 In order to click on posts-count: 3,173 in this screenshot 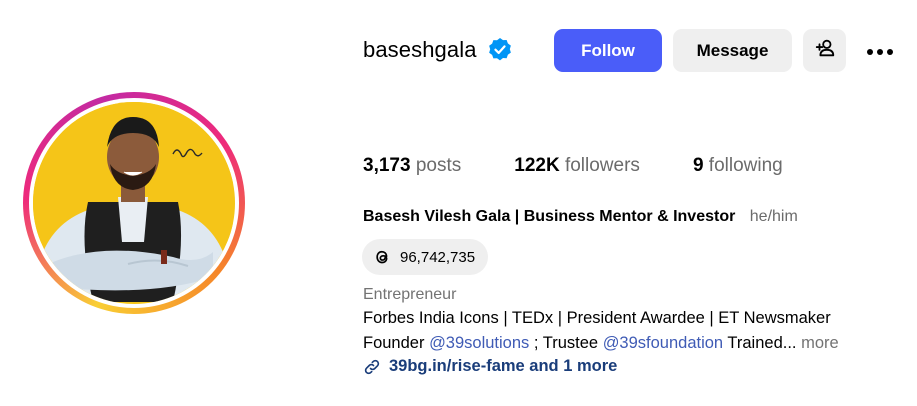, I will do `click(387, 165)`.